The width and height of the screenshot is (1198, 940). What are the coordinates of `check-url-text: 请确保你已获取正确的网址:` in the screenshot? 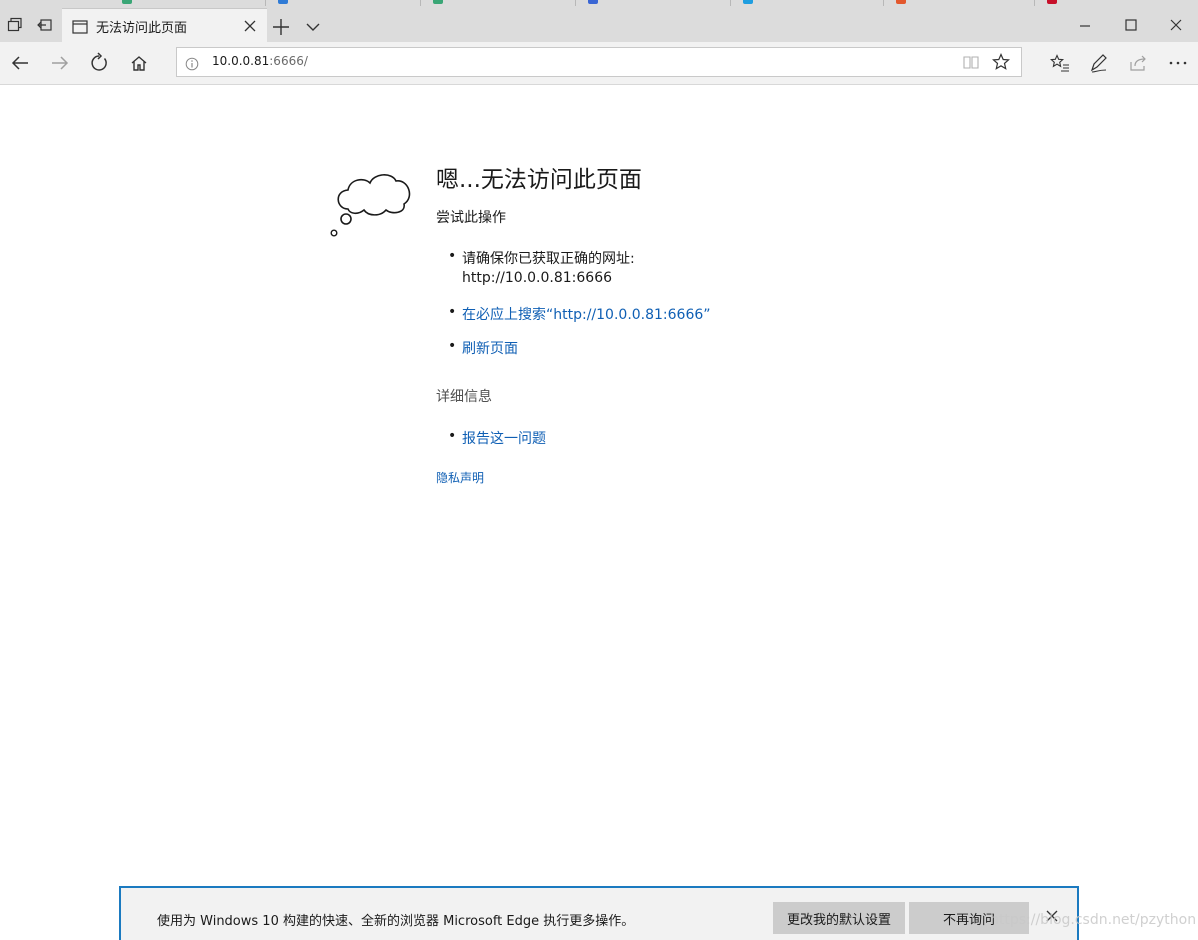 It's located at (548, 259).